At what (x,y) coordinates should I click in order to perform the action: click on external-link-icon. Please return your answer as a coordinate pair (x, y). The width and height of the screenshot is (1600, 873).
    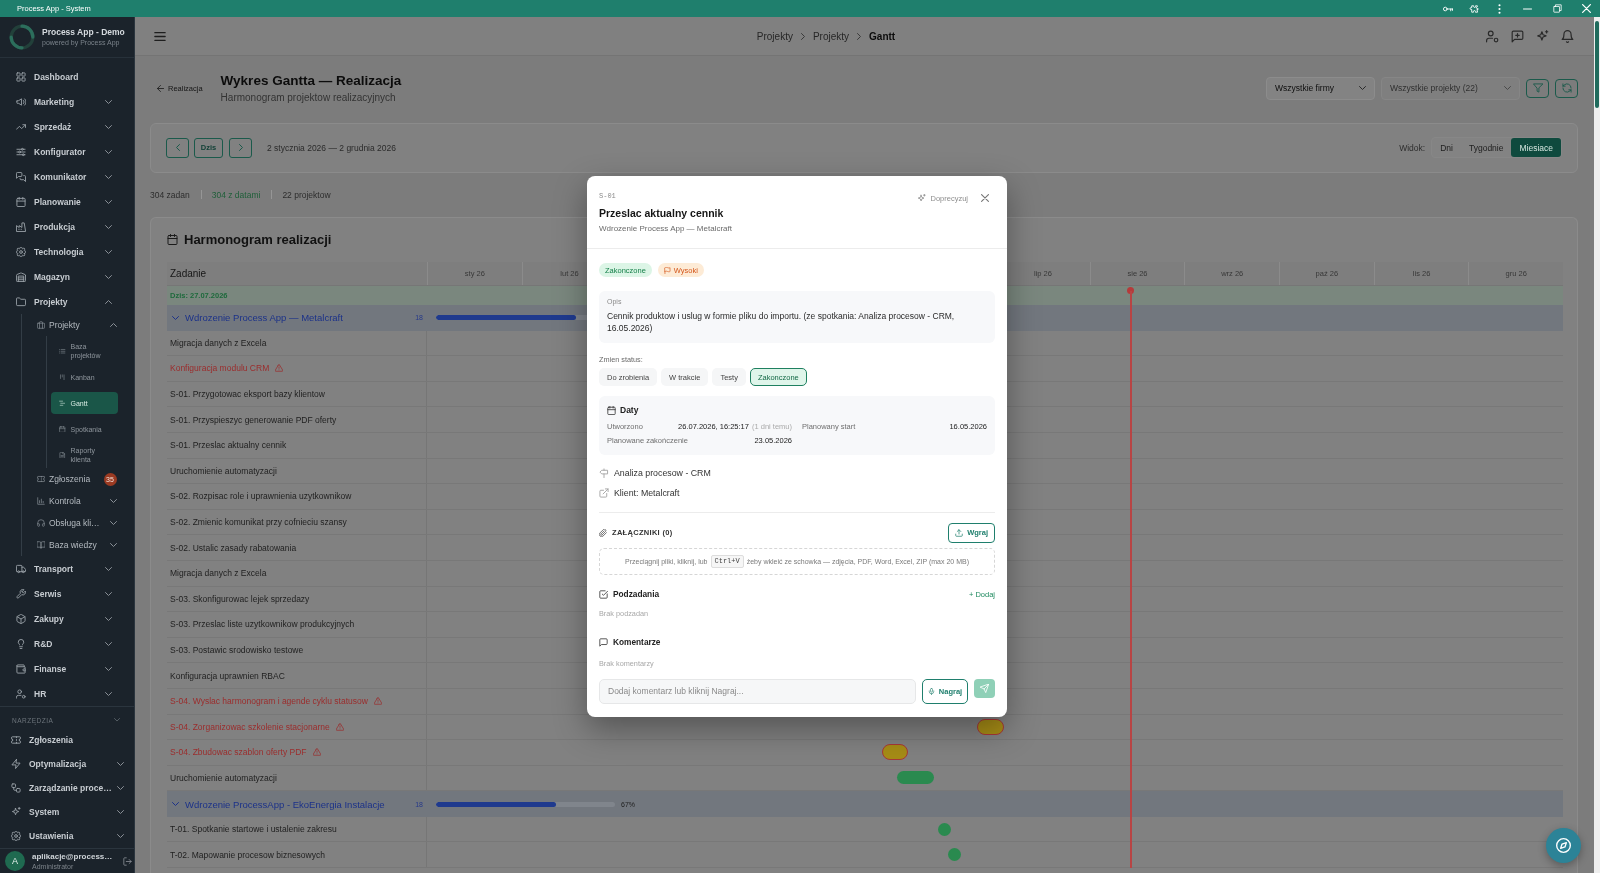
    Looking at the image, I should click on (604, 492).